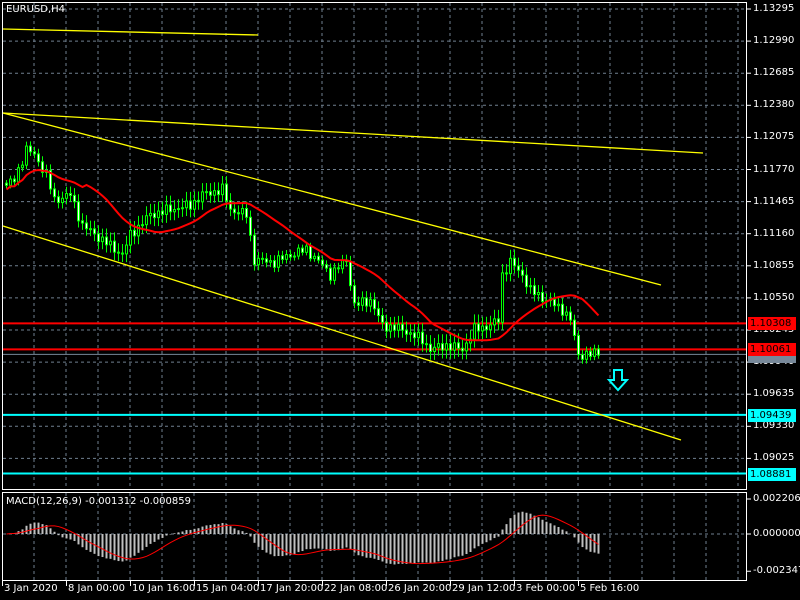 The height and width of the screenshot is (600, 800). What do you see at coordinates (774, 41) in the screenshot?
I see `price-axis-label: 1.12990` at bounding box center [774, 41].